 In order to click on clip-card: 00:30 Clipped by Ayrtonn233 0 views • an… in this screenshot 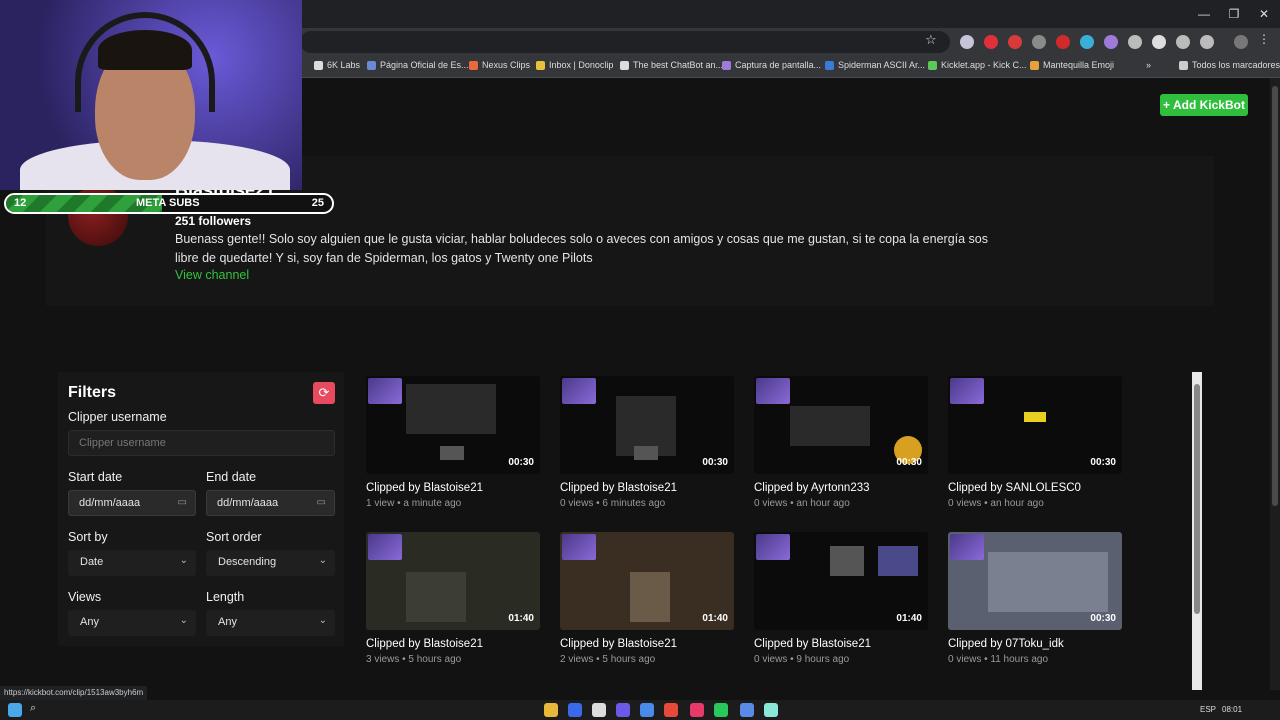, I will do `click(841, 446)`.